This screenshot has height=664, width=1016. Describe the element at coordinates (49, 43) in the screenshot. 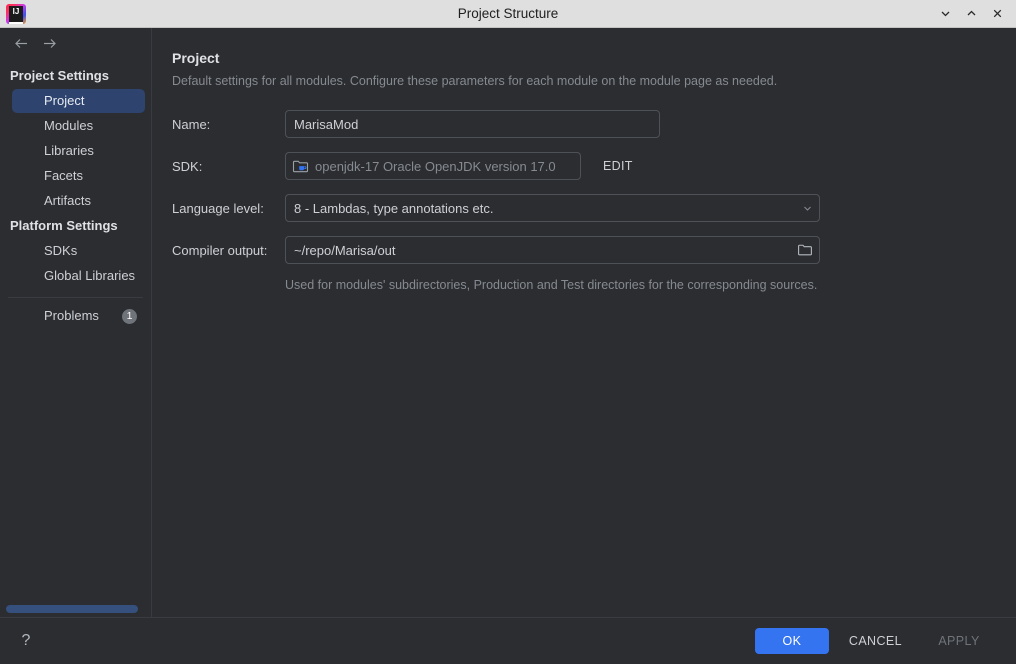

I see `forward-arrow-icon` at that location.